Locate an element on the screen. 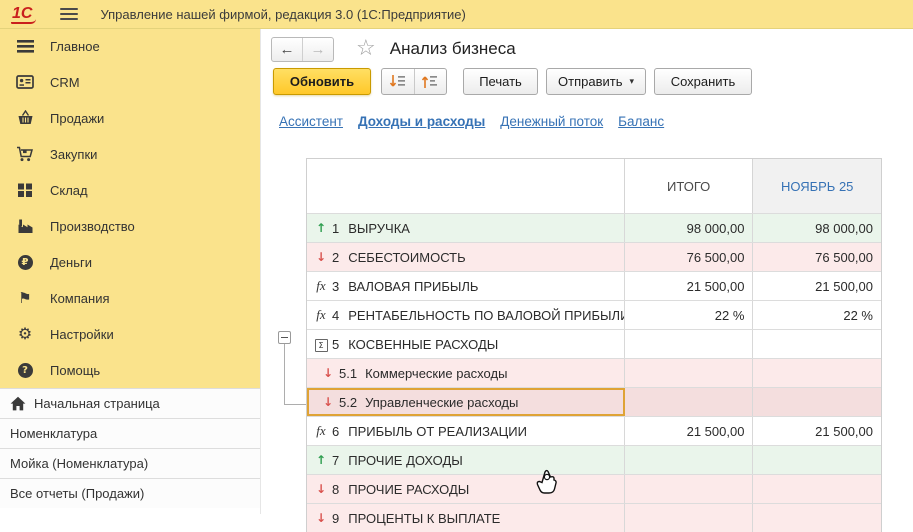 The image size is (913, 532). row-label: ПРОЧИЕ РАСХОДЫ is located at coordinates (409, 489).